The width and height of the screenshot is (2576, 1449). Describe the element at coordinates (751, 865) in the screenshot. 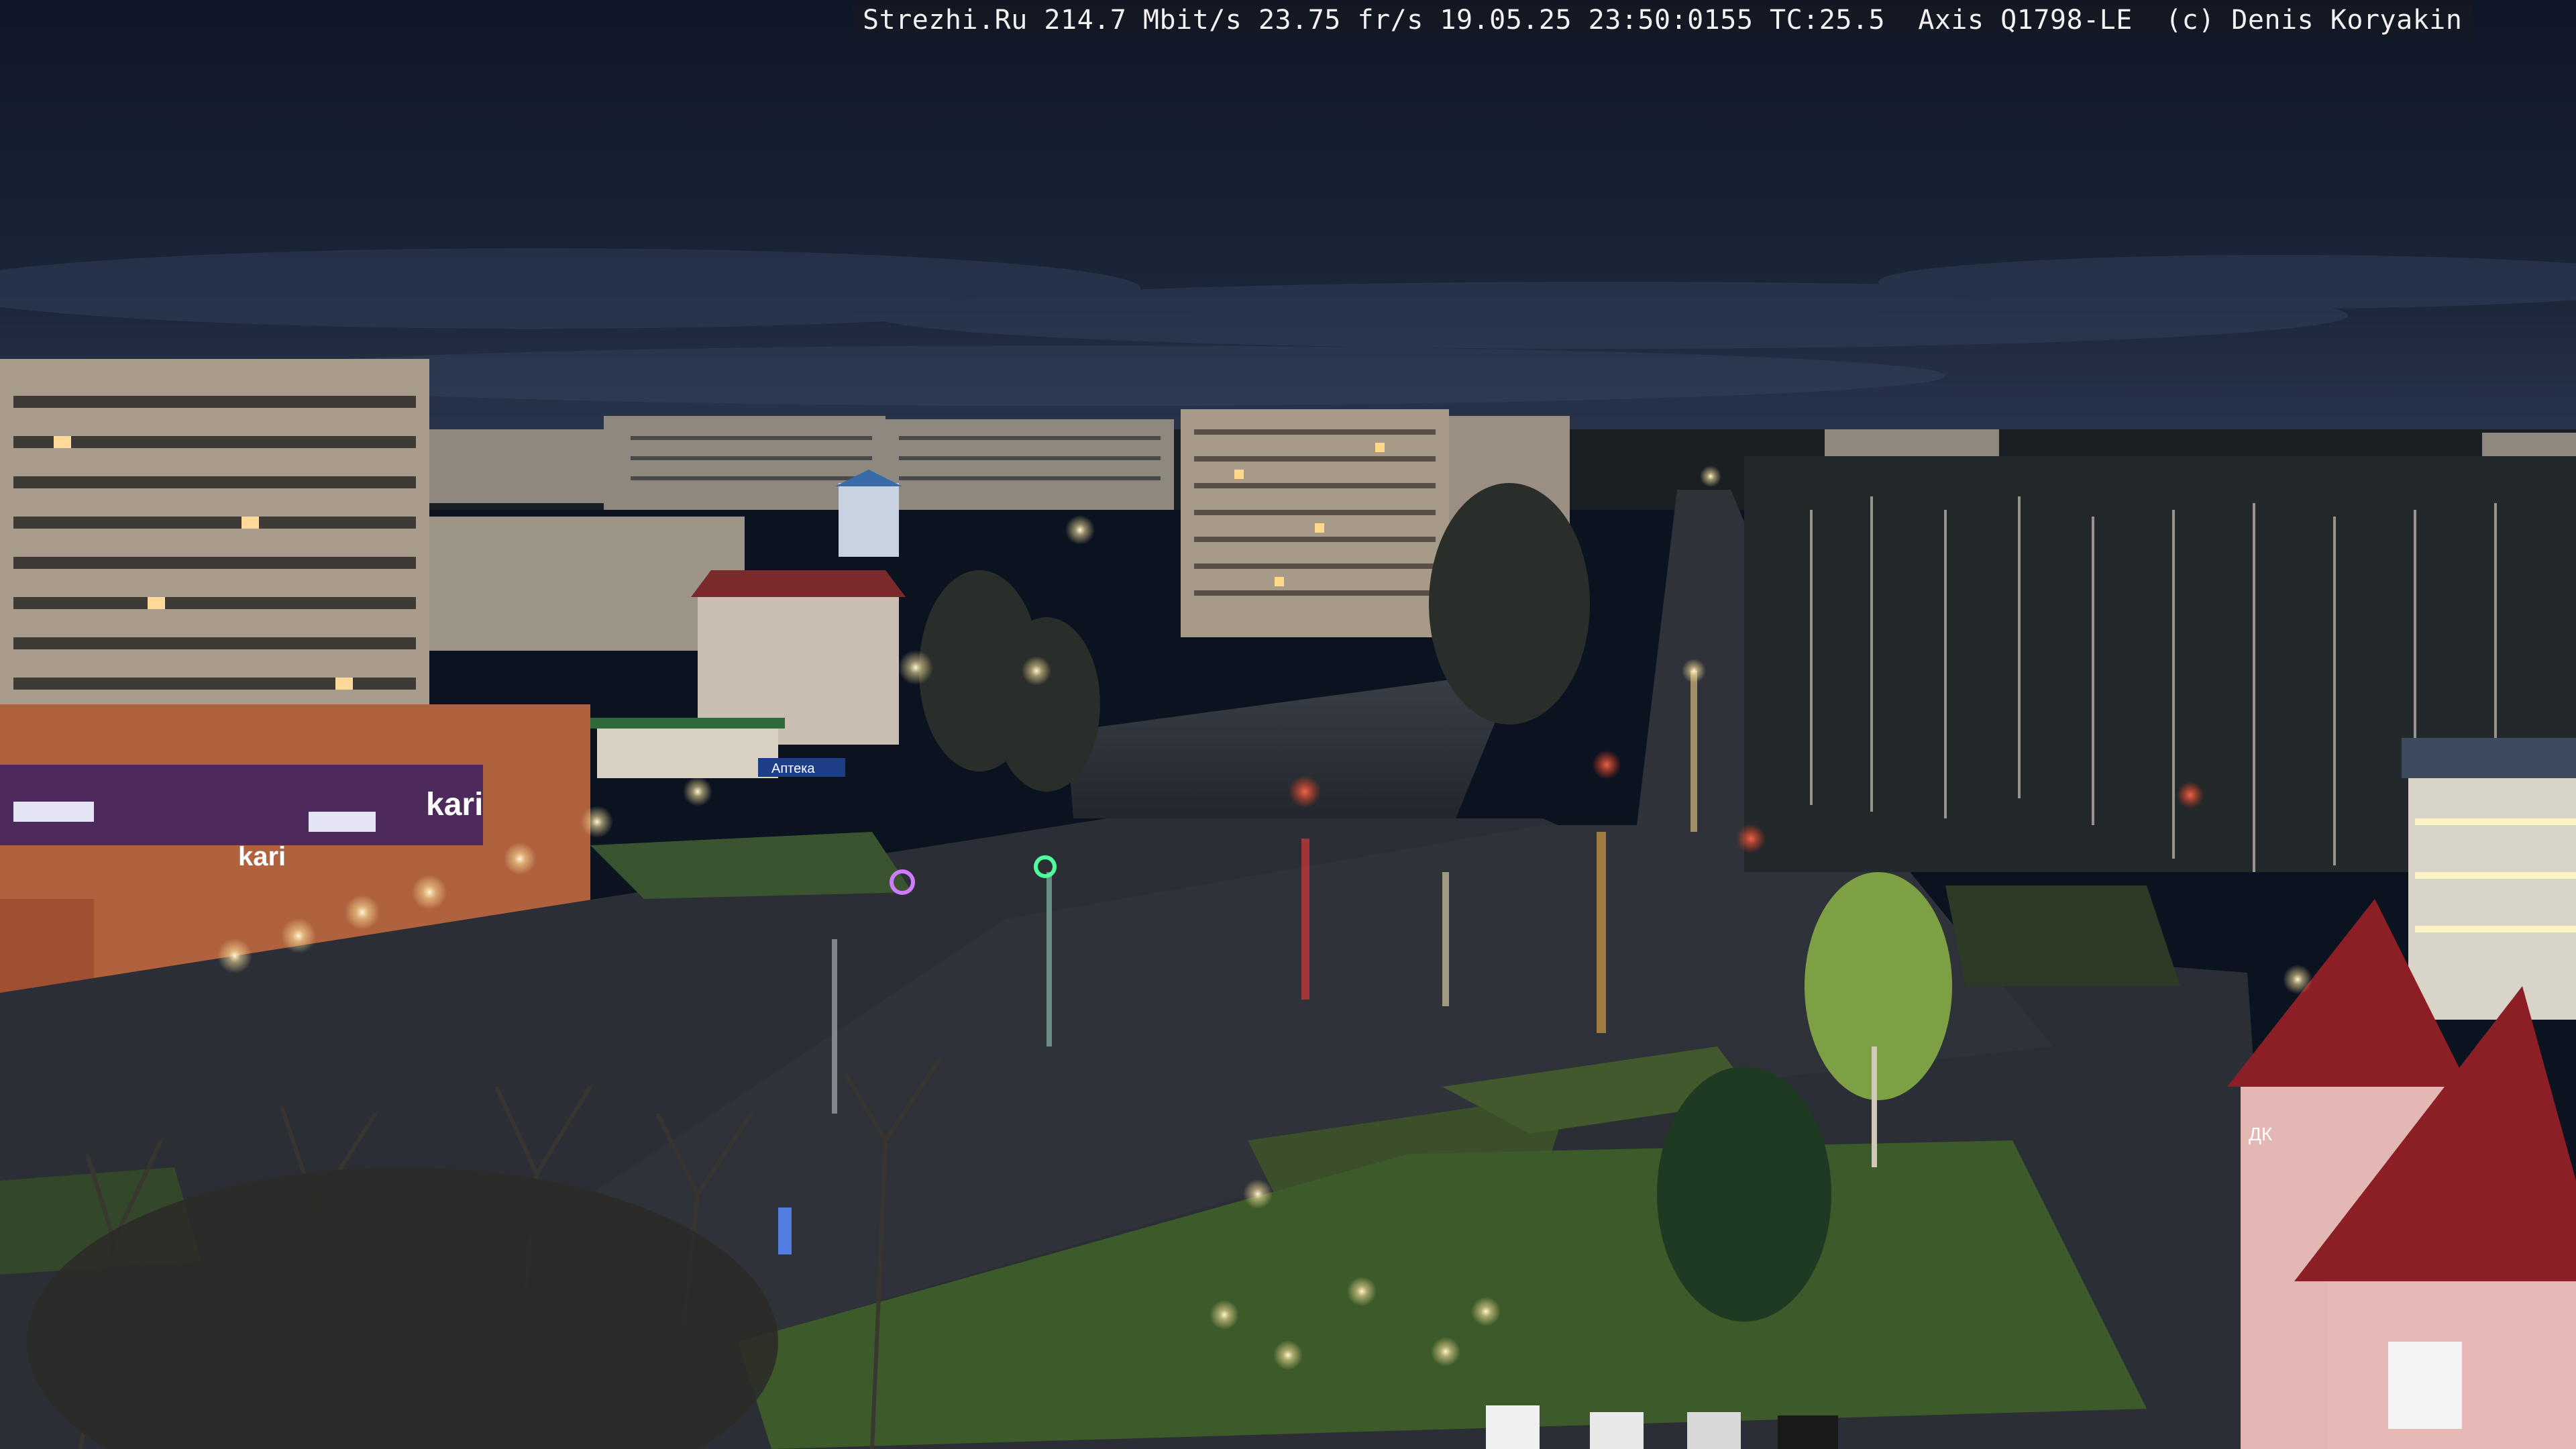

I see `lawn-mid-left` at that location.